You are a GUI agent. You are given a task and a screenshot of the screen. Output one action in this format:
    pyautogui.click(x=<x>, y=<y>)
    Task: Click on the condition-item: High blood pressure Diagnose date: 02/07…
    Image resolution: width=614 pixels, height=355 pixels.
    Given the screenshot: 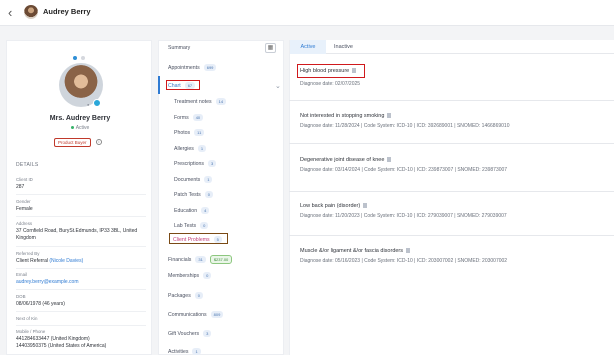 What is the action you would take?
    pyautogui.click(x=456, y=77)
    